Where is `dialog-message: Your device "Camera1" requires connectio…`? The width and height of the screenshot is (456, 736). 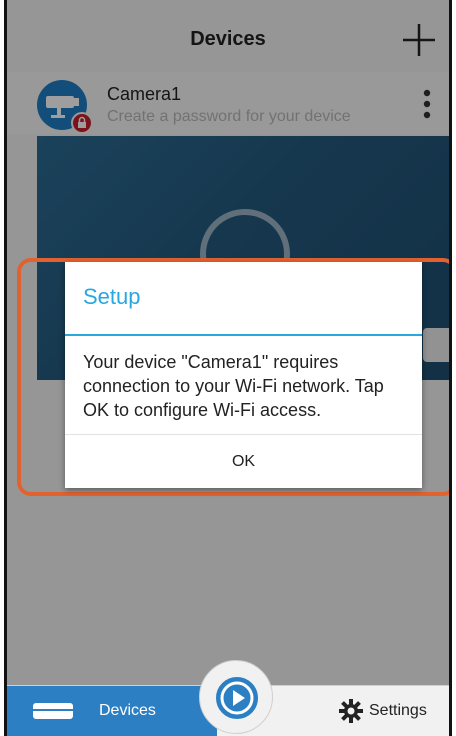 dialog-message: Your device "Camera1" requires connectio… is located at coordinates (233, 386).